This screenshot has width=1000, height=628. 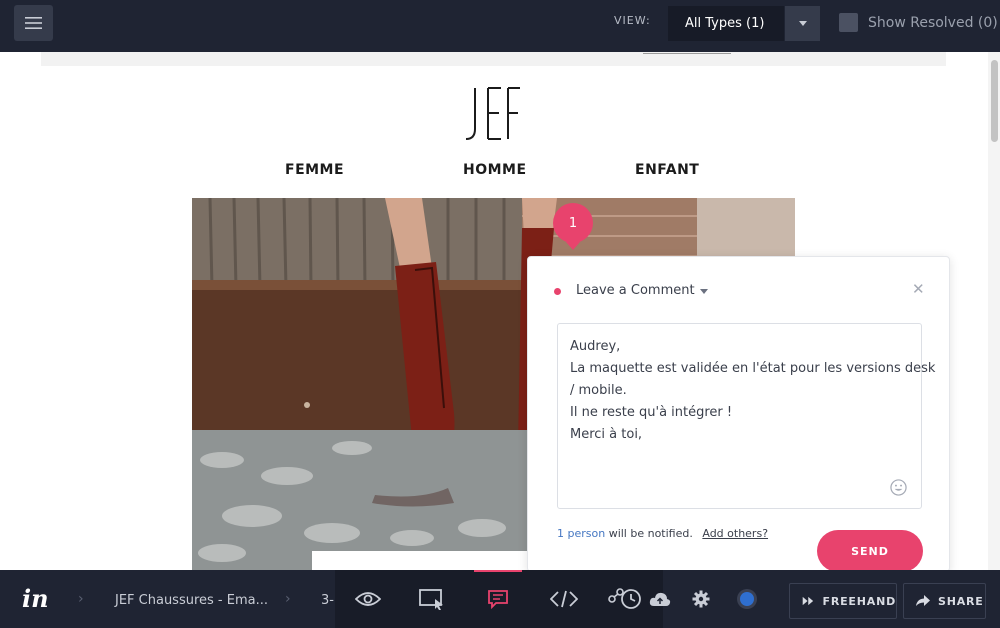 I want to click on view-type-select: All Types (1), so click(x=726, y=23).